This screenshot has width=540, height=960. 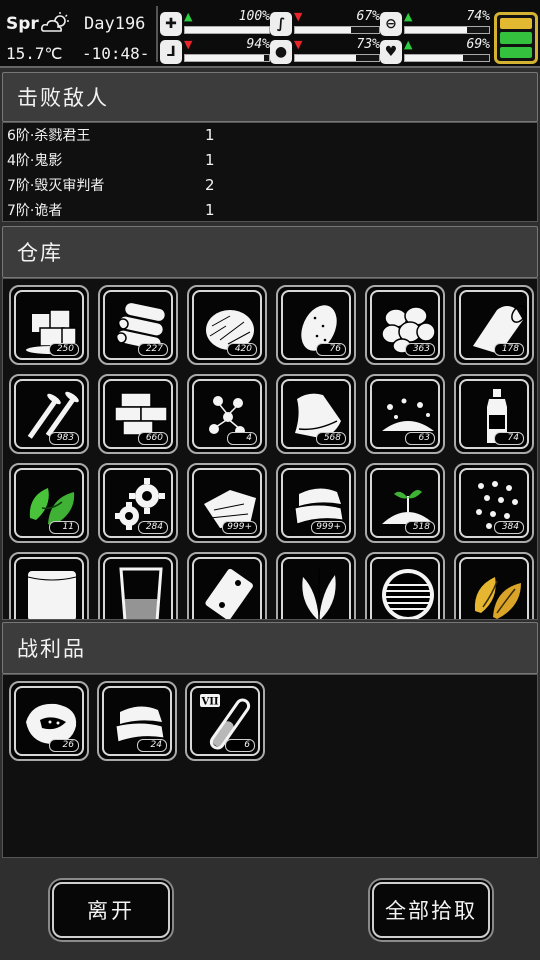 I want to click on item-quantity: 250, so click(x=64, y=349).